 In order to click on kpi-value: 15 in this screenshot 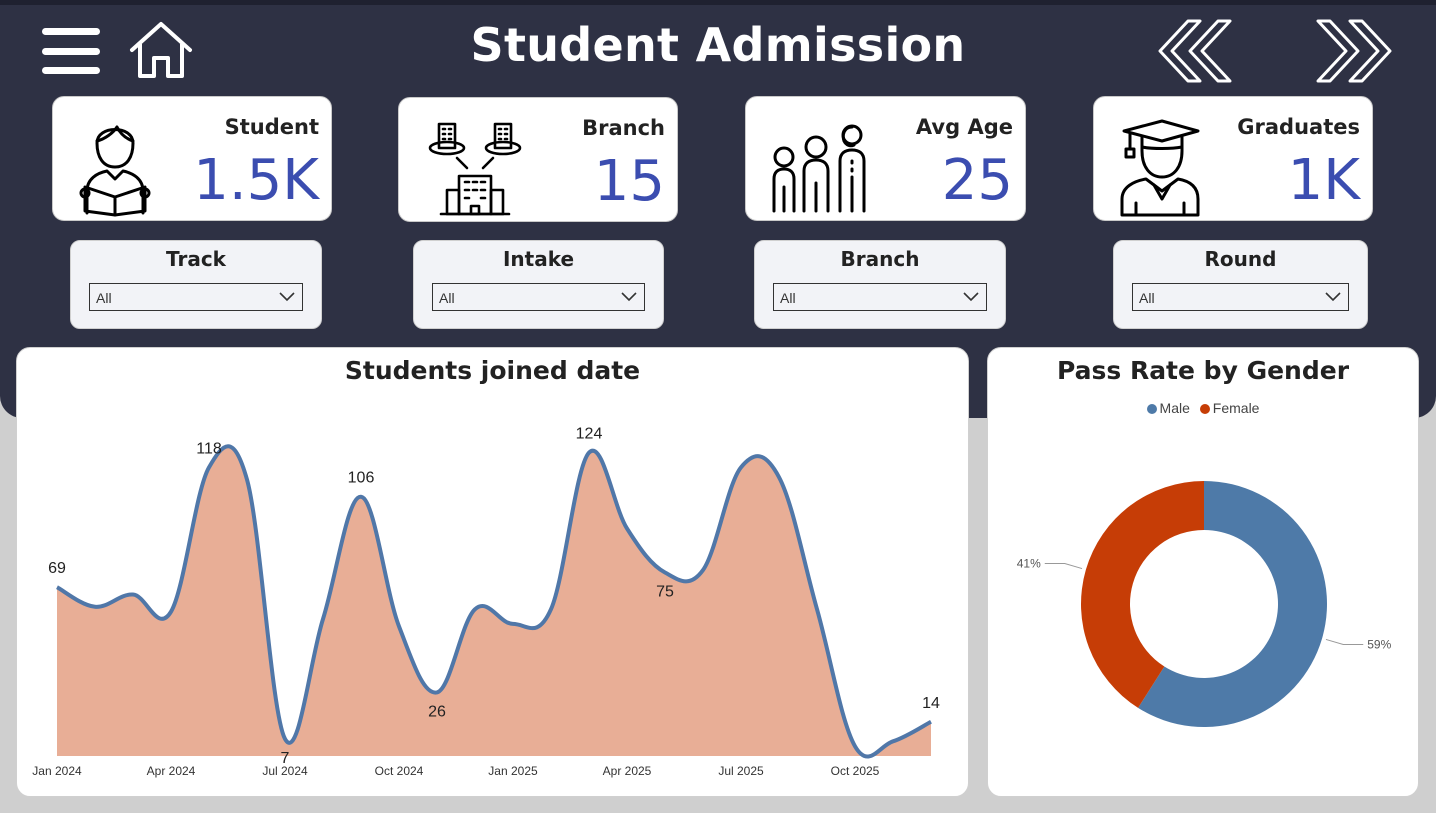, I will do `click(629, 181)`.